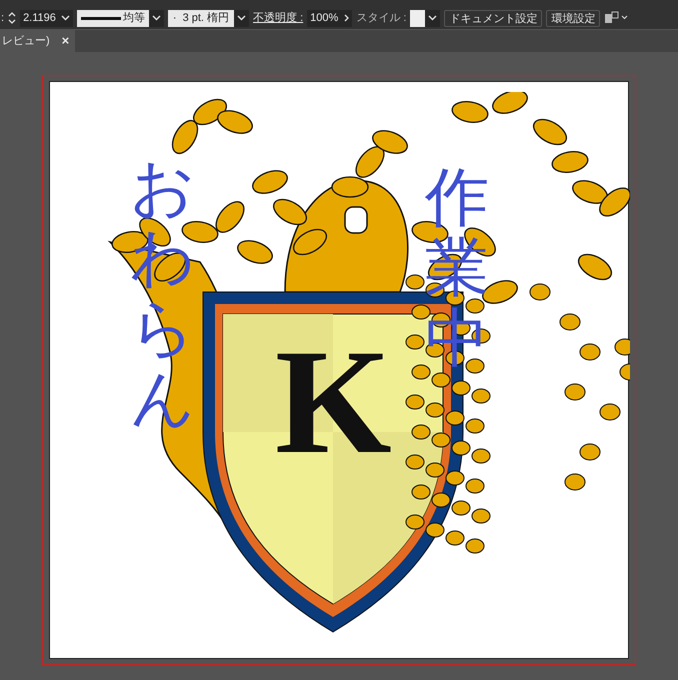 The height and width of the screenshot is (680, 678). What do you see at coordinates (2, 18) in the screenshot?
I see `stroke-label: :` at bounding box center [2, 18].